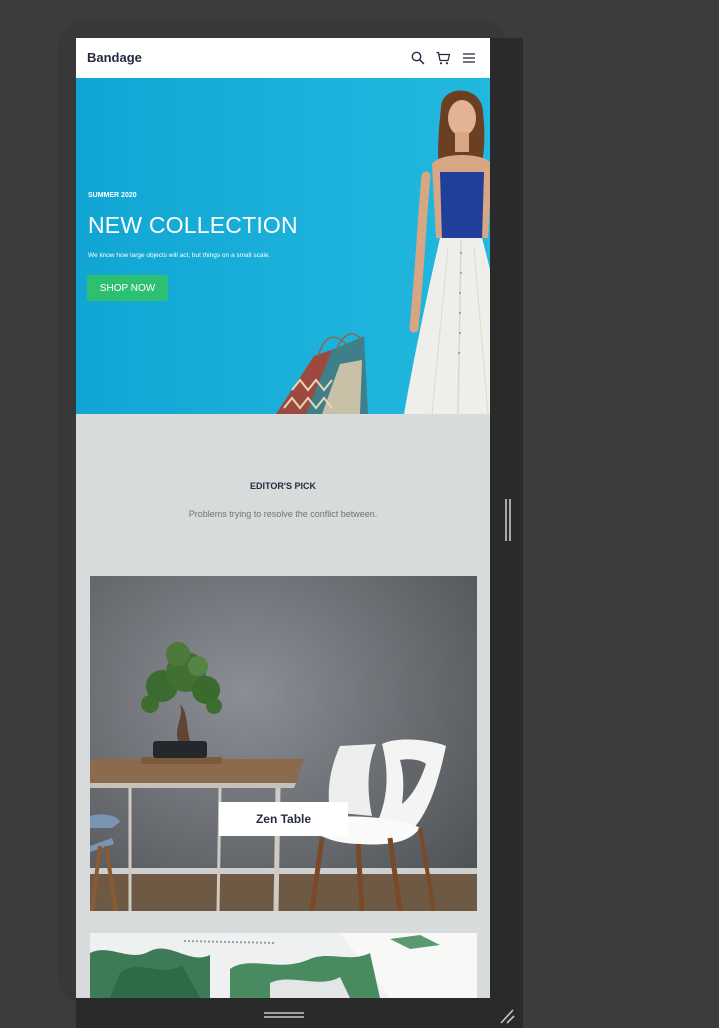 The height and width of the screenshot is (1028, 719). Describe the element at coordinates (469, 58) in the screenshot. I see `menu-icon` at that location.